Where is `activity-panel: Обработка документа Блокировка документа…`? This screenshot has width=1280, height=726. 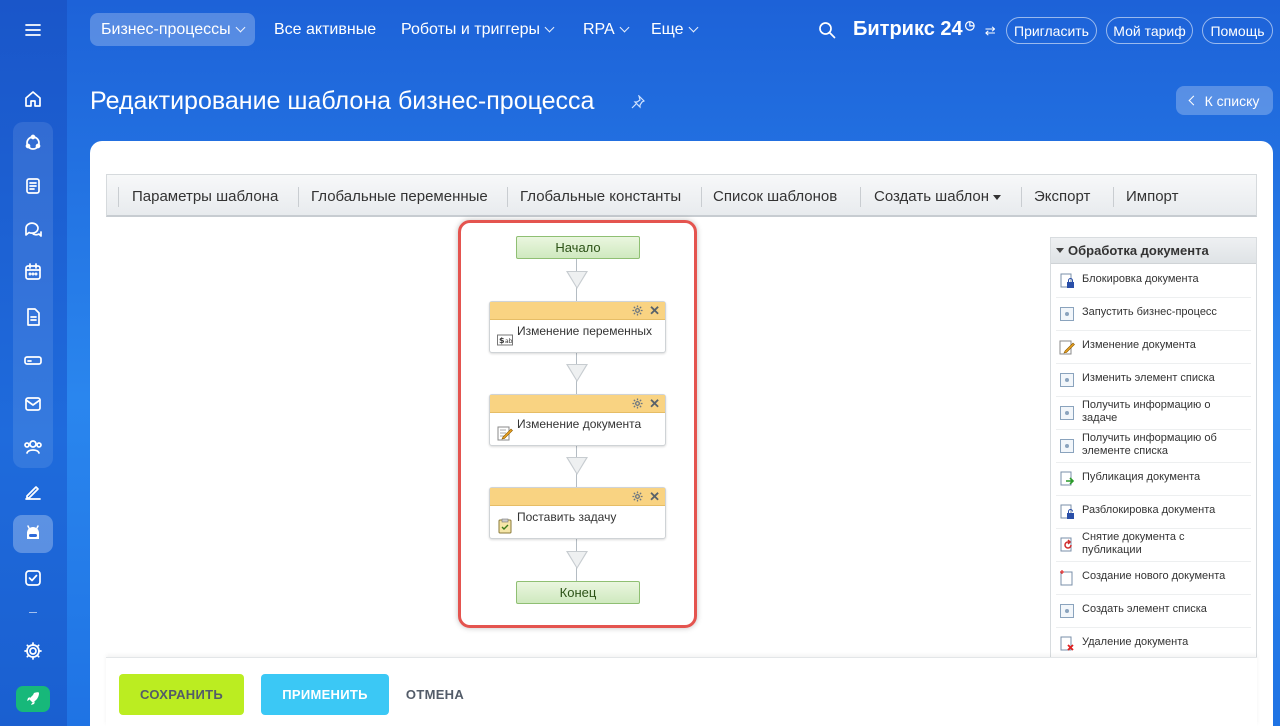
activity-panel: Обработка документа Блокировка документа… is located at coordinates (1153, 447).